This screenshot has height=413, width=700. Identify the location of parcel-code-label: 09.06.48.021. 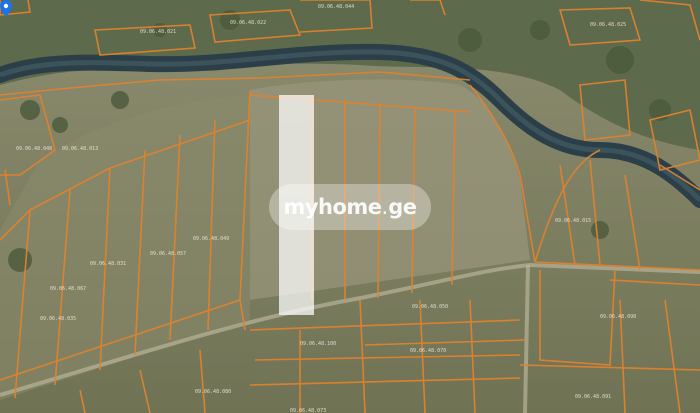
(158, 32).